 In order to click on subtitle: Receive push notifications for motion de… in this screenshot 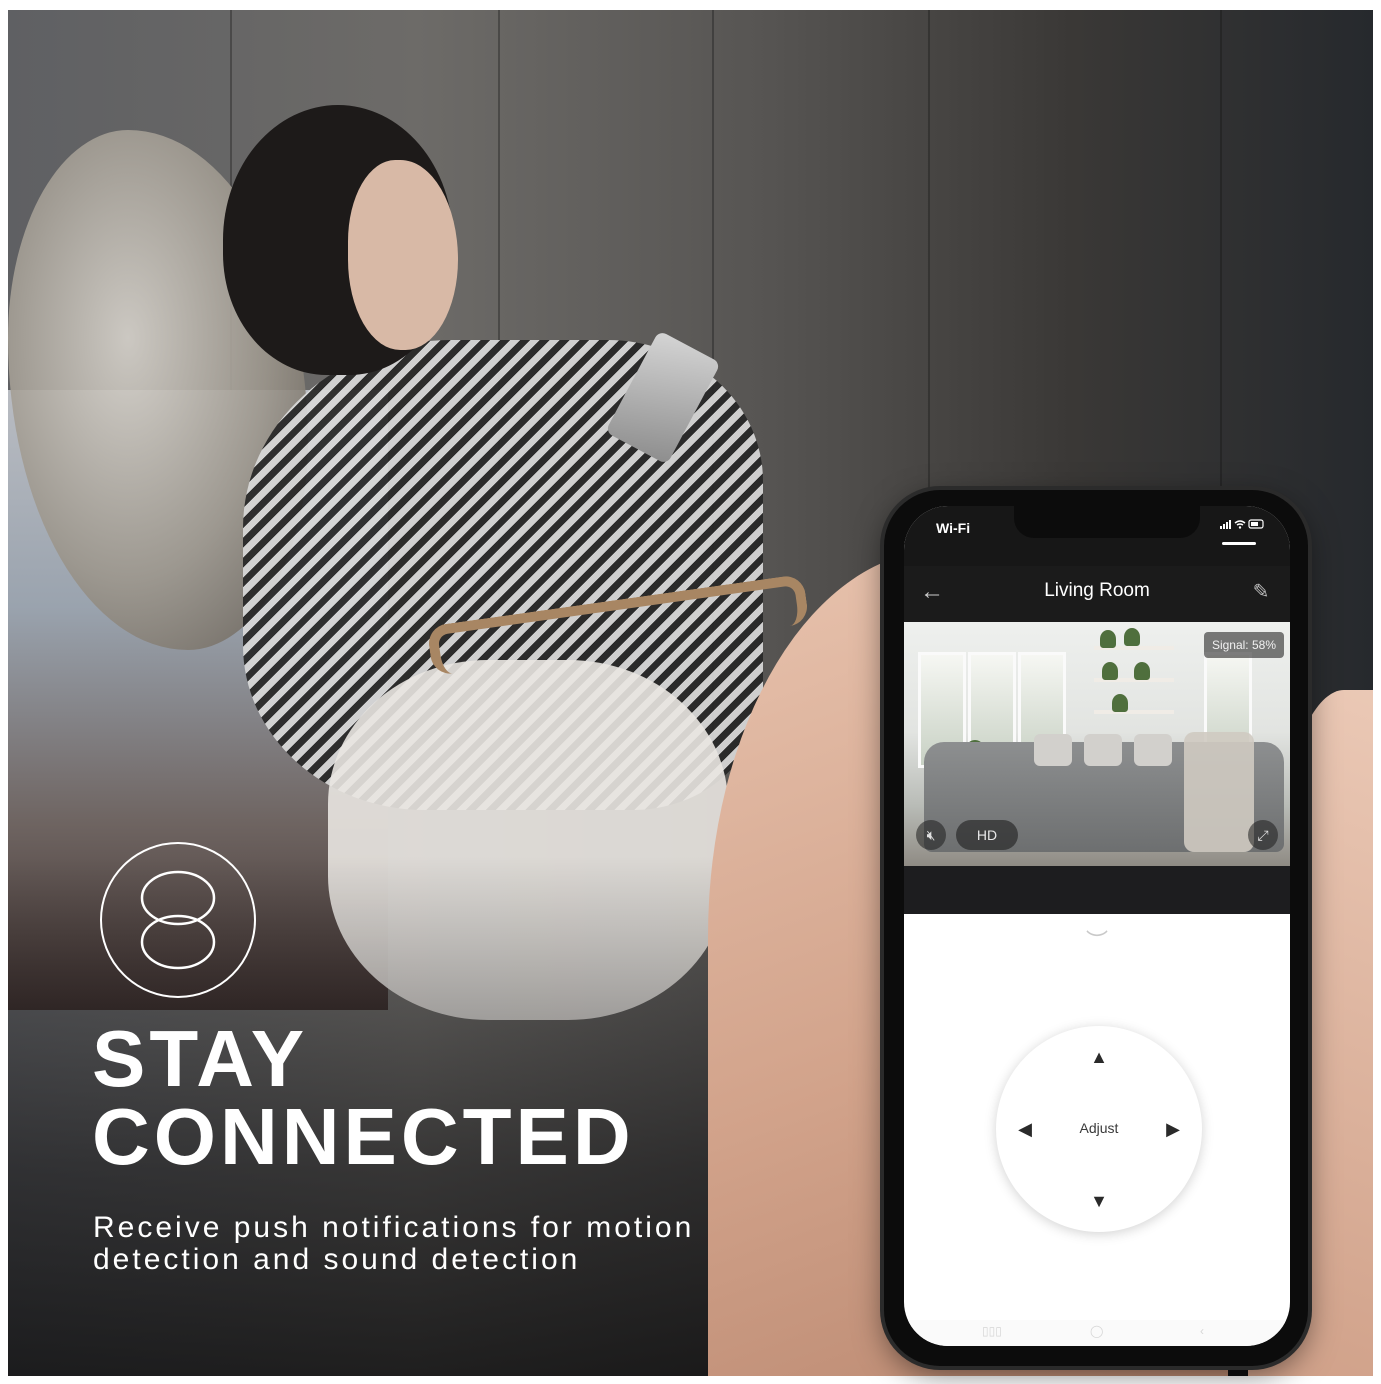, I will do `click(443, 1244)`.